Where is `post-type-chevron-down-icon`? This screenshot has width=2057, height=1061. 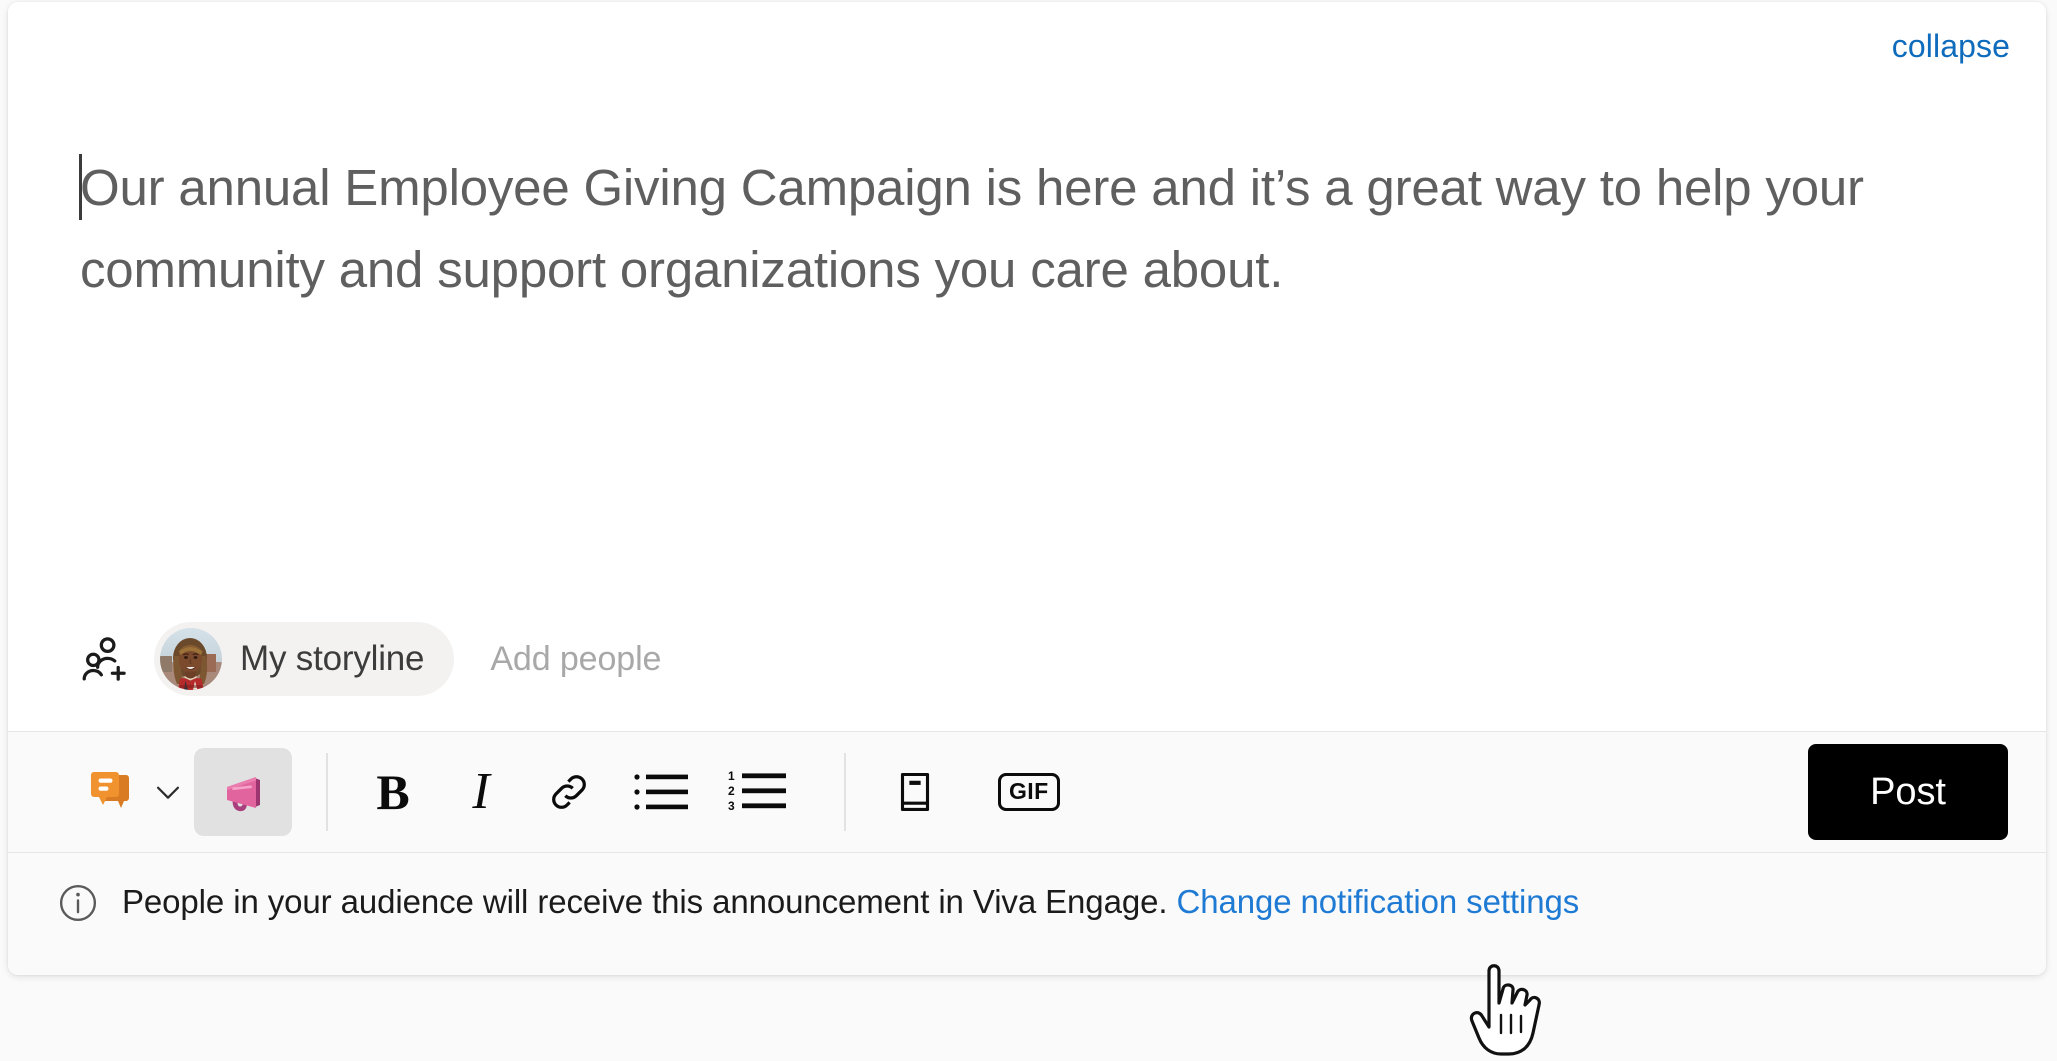
post-type-chevron-down-icon is located at coordinates (168, 792).